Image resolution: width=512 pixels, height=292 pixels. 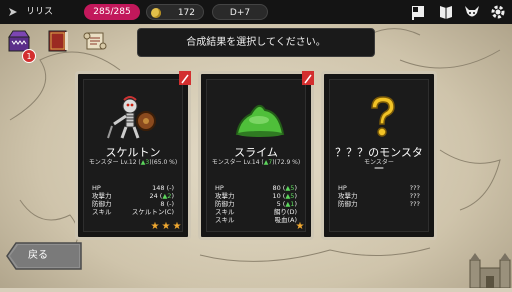 I want to click on gold-value: 172, so click(x=186, y=13).